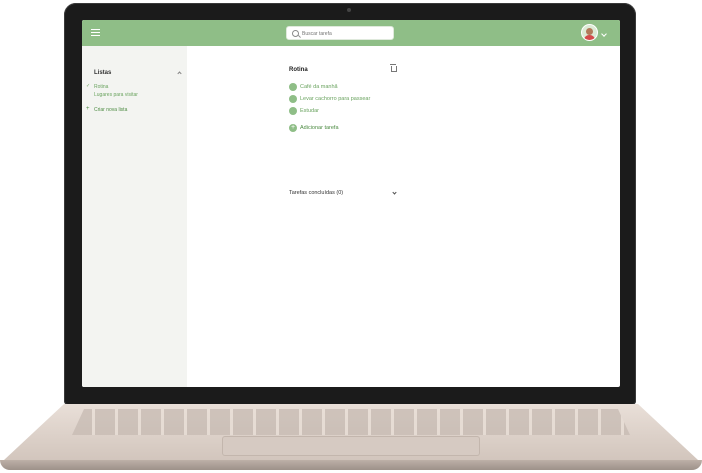 Image resolution: width=702 pixels, height=473 pixels. Describe the element at coordinates (116, 95) in the screenshot. I see `sidebar-item-lugares: Lugares para visitar` at that location.